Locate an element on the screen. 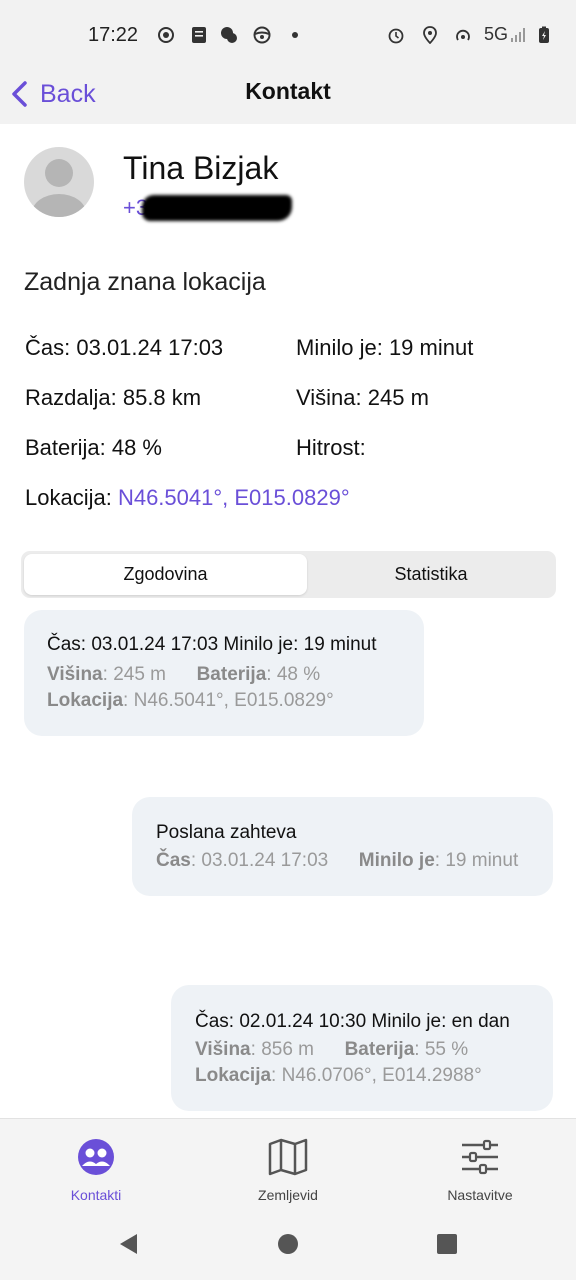  speed-label: Hitrost is located at coordinates (328, 447).